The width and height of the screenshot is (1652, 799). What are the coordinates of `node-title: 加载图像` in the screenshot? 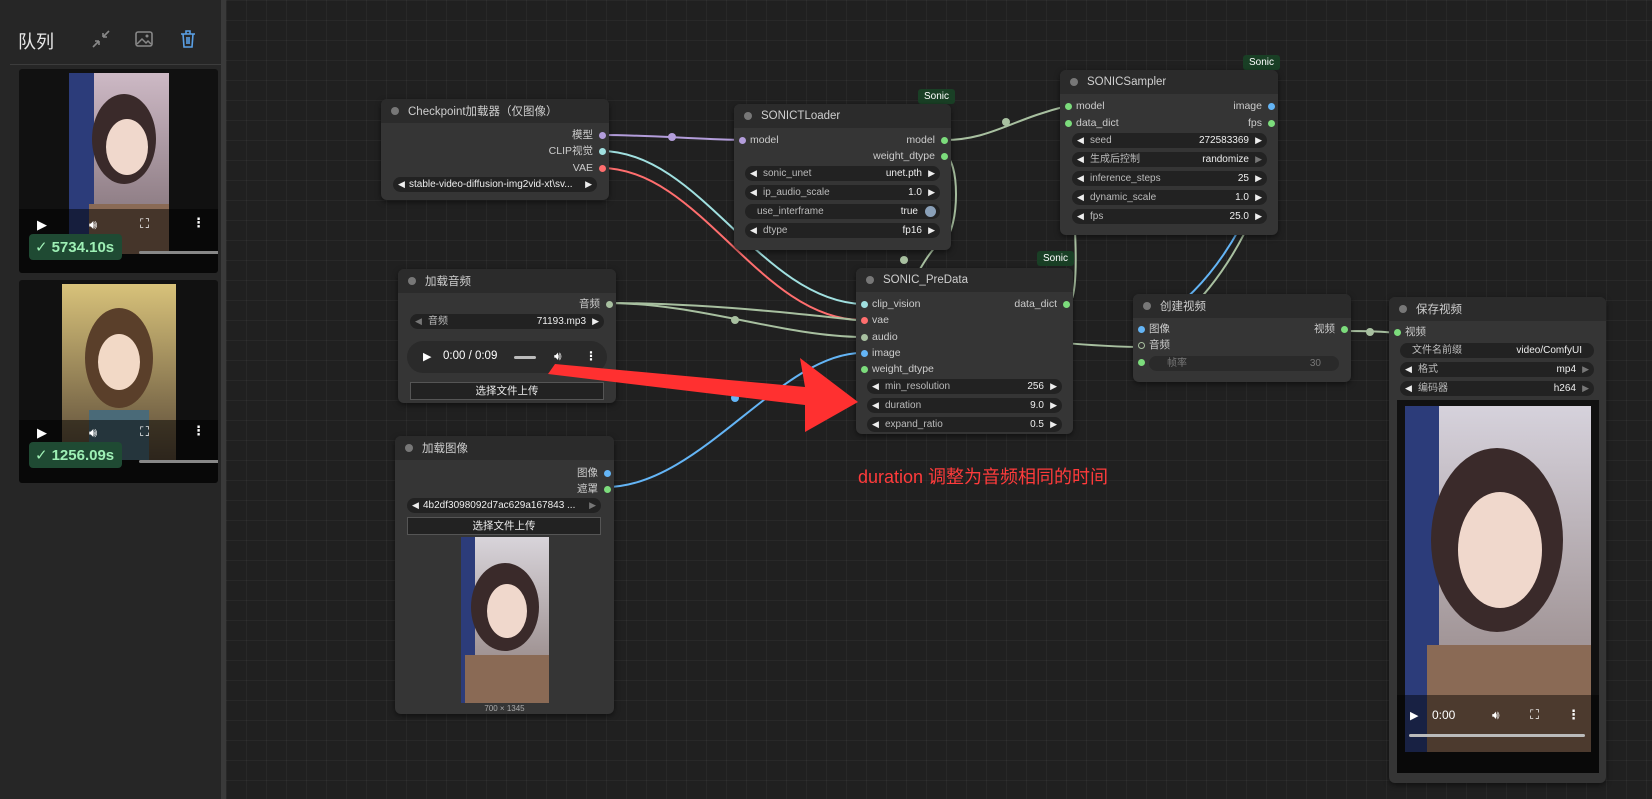 It's located at (445, 449).